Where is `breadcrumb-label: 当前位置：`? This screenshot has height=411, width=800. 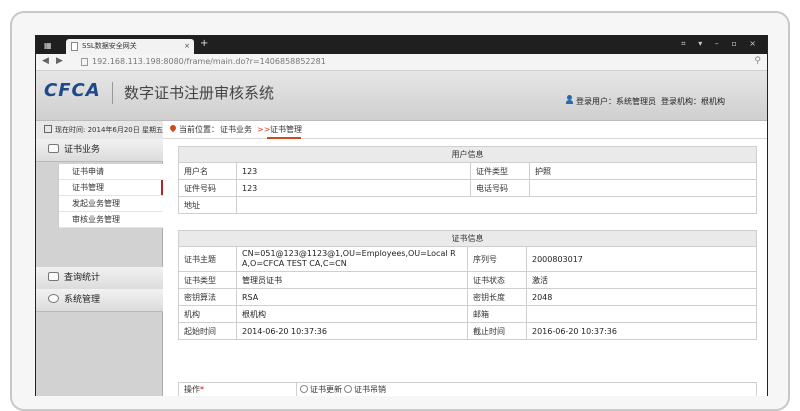
breadcrumb-label: 当前位置： is located at coordinates (199, 129).